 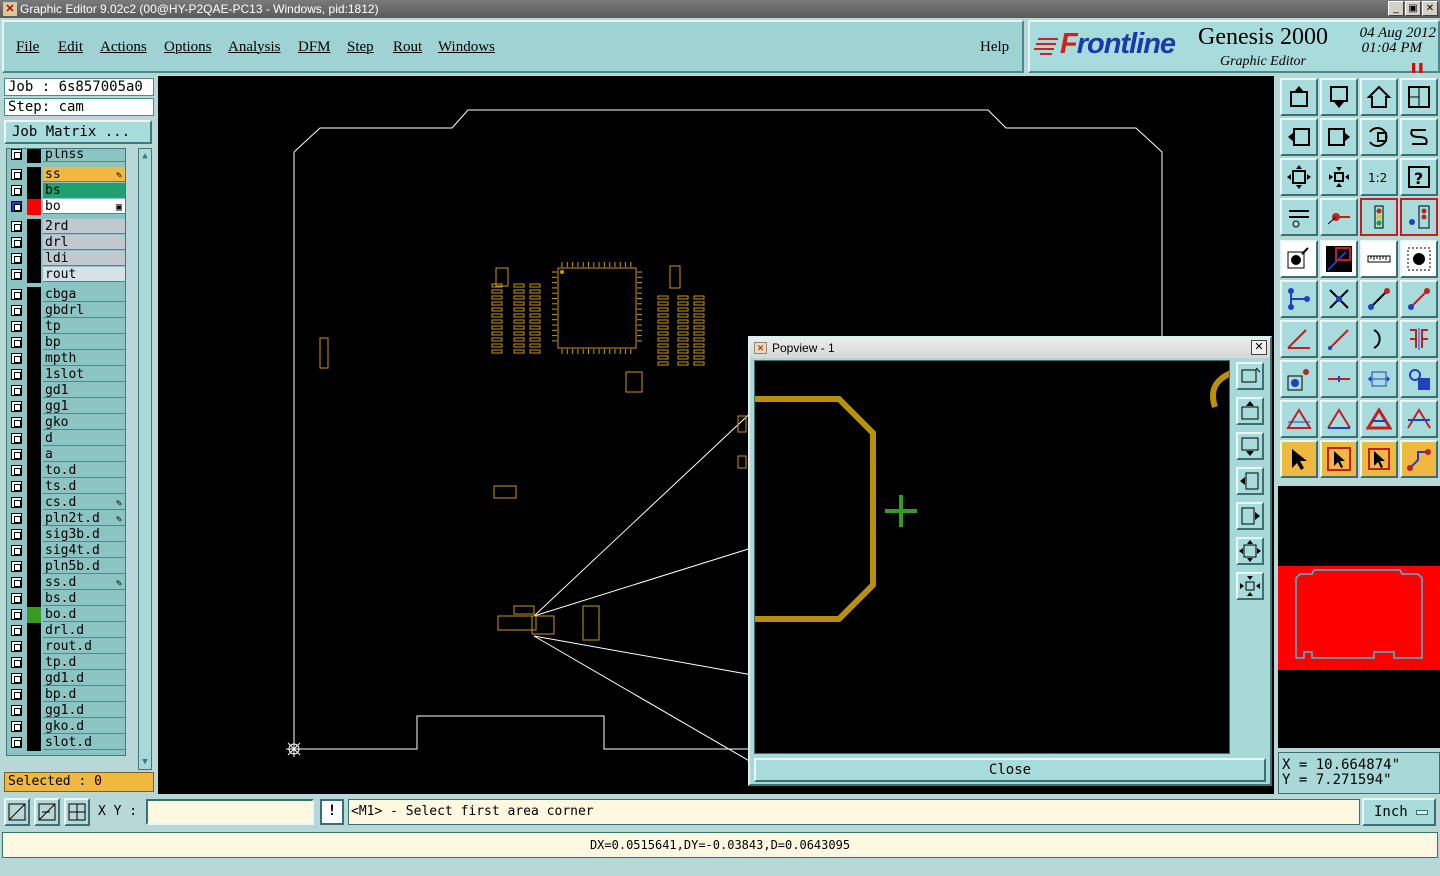 I want to click on close-window-button: ✕, so click(x=1430, y=8).